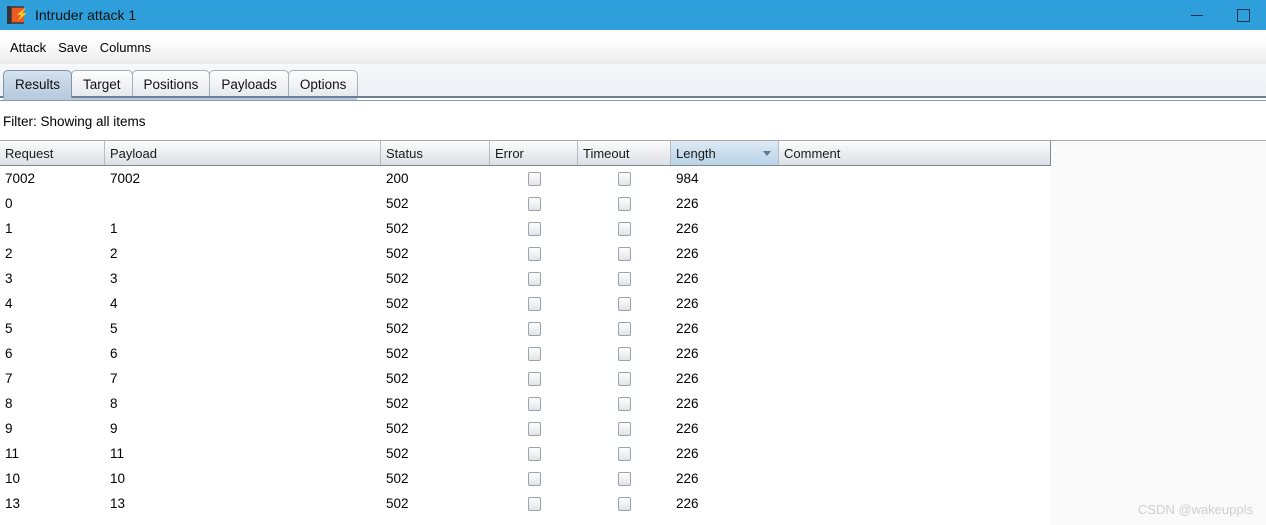  I want to click on menu-item-columns: Columns, so click(125, 47).